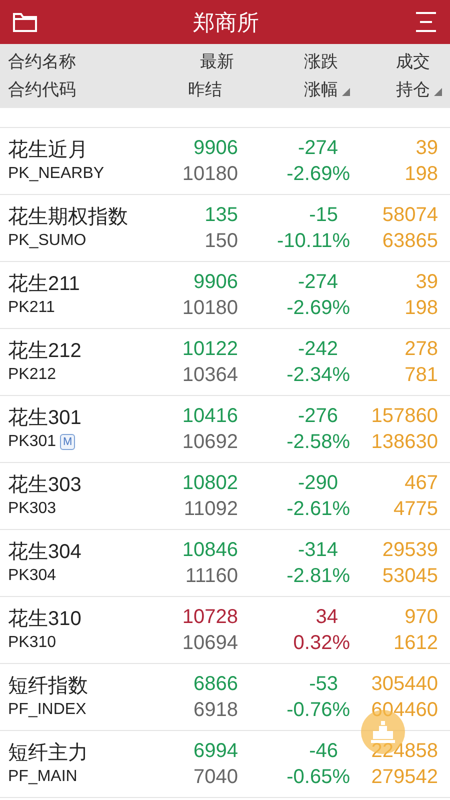 This screenshot has width=450, height=800. Describe the element at coordinates (426, 22) in the screenshot. I see `menu-icon` at that location.